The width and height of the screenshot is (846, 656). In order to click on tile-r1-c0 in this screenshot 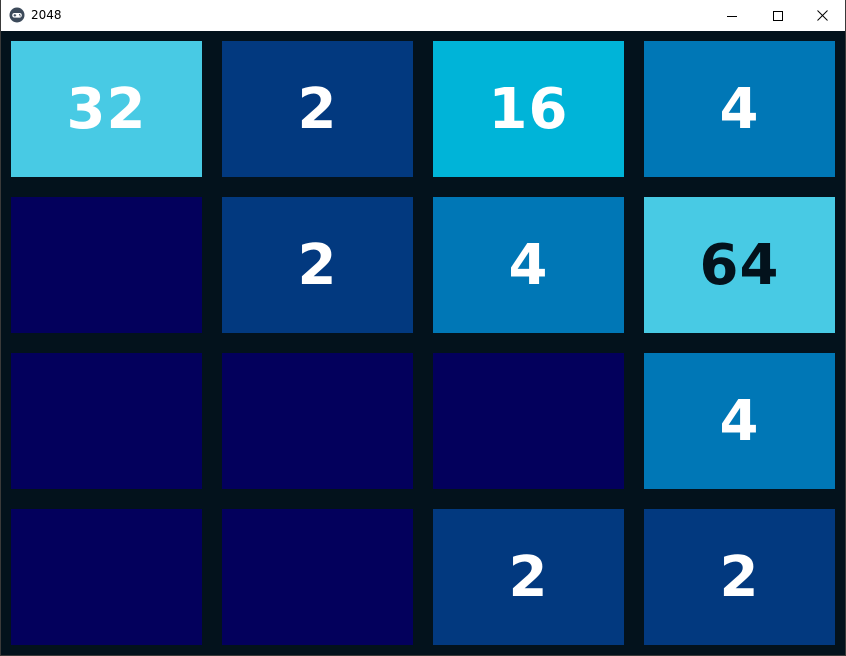, I will do `click(106, 265)`.